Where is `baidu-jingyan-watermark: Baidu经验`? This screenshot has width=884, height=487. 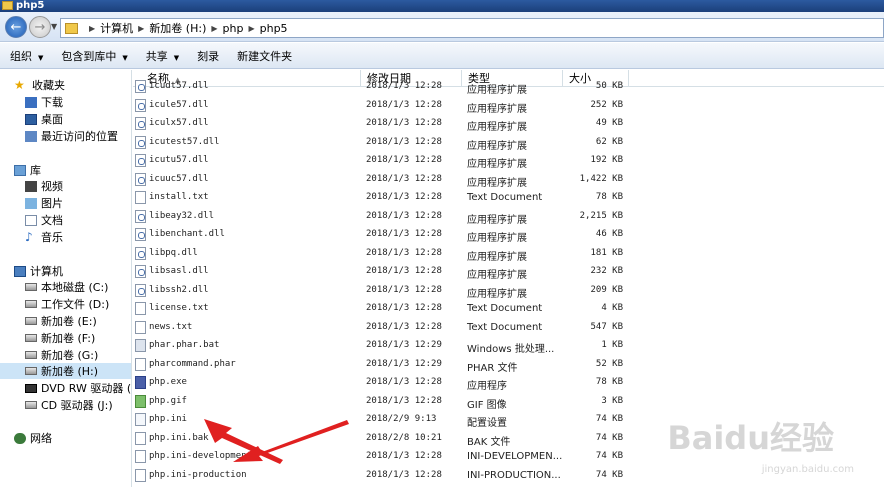 baidu-jingyan-watermark: Baidu经验 is located at coordinates (750, 438).